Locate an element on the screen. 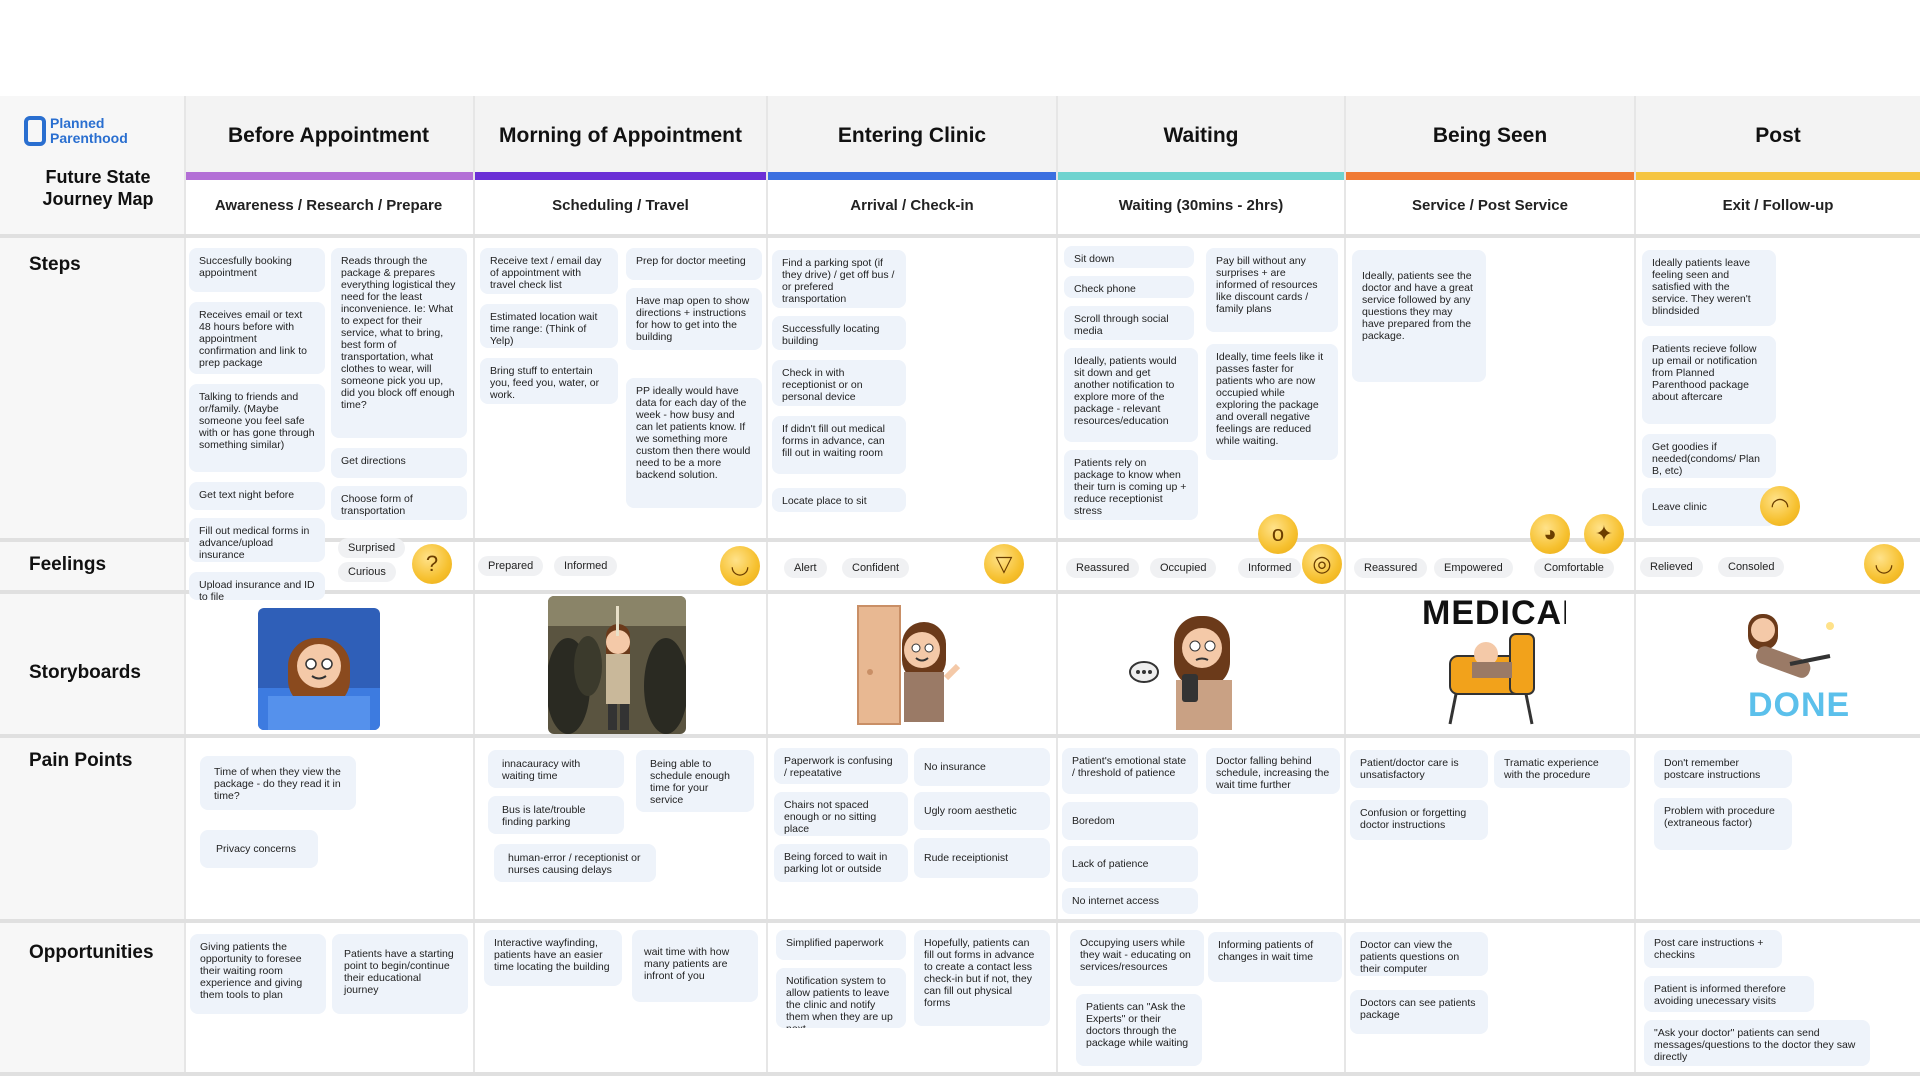 This screenshot has width=1920, height=1080. storyboard-bed-image is located at coordinates (319, 669).